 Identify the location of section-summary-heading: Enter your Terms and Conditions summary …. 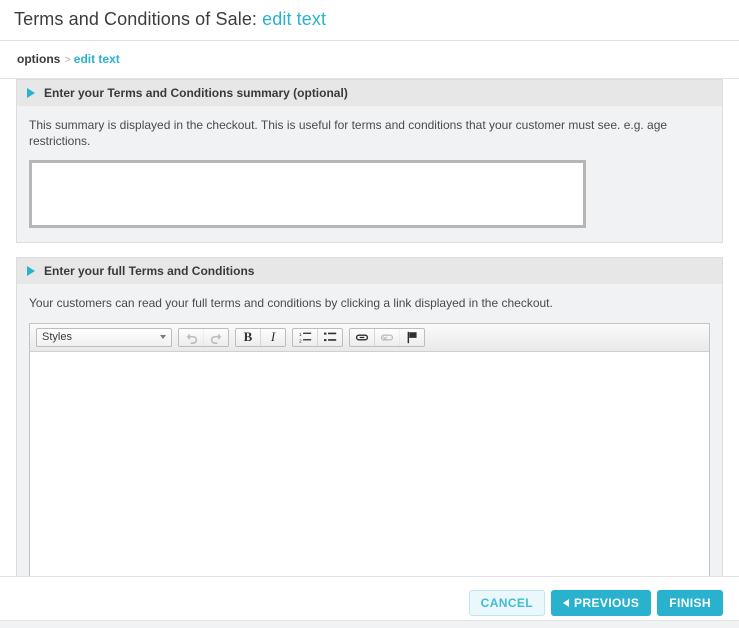
(196, 93).